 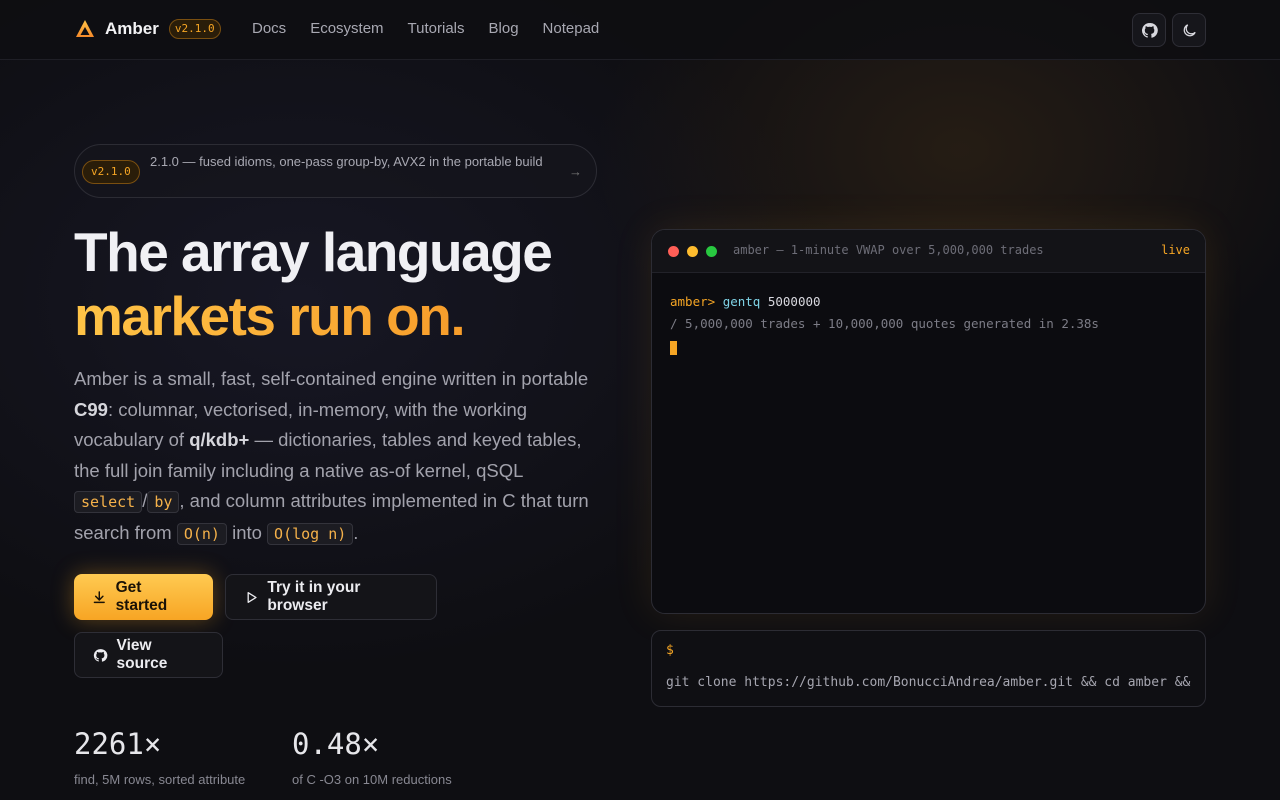 I want to click on shell-prompt: $, so click(x=670, y=650).